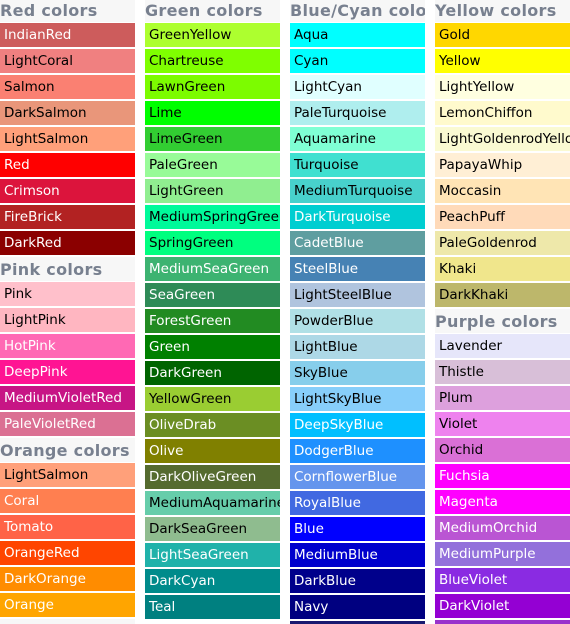 The image size is (570, 624). Describe the element at coordinates (357, 217) in the screenshot. I see `color-swatch: DarkTurquoise` at that location.